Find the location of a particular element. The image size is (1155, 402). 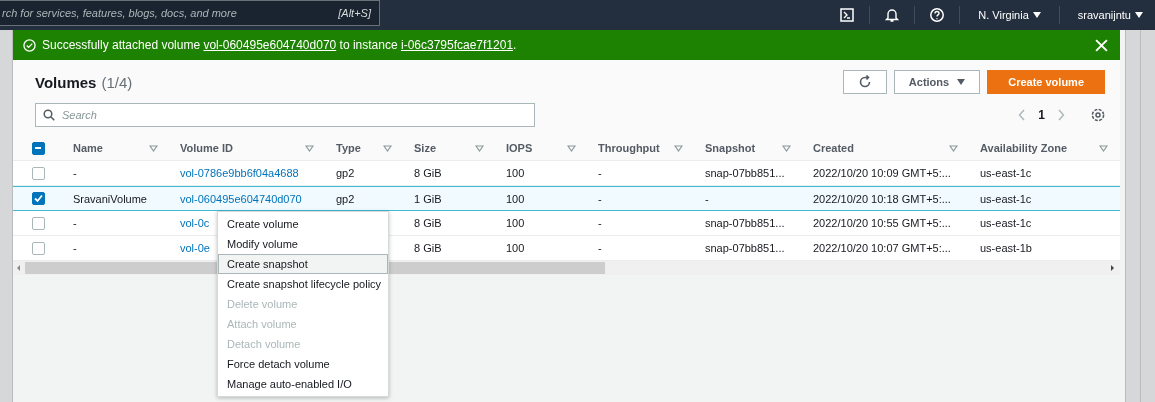

column-header: Type is located at coordinates (348, 148).